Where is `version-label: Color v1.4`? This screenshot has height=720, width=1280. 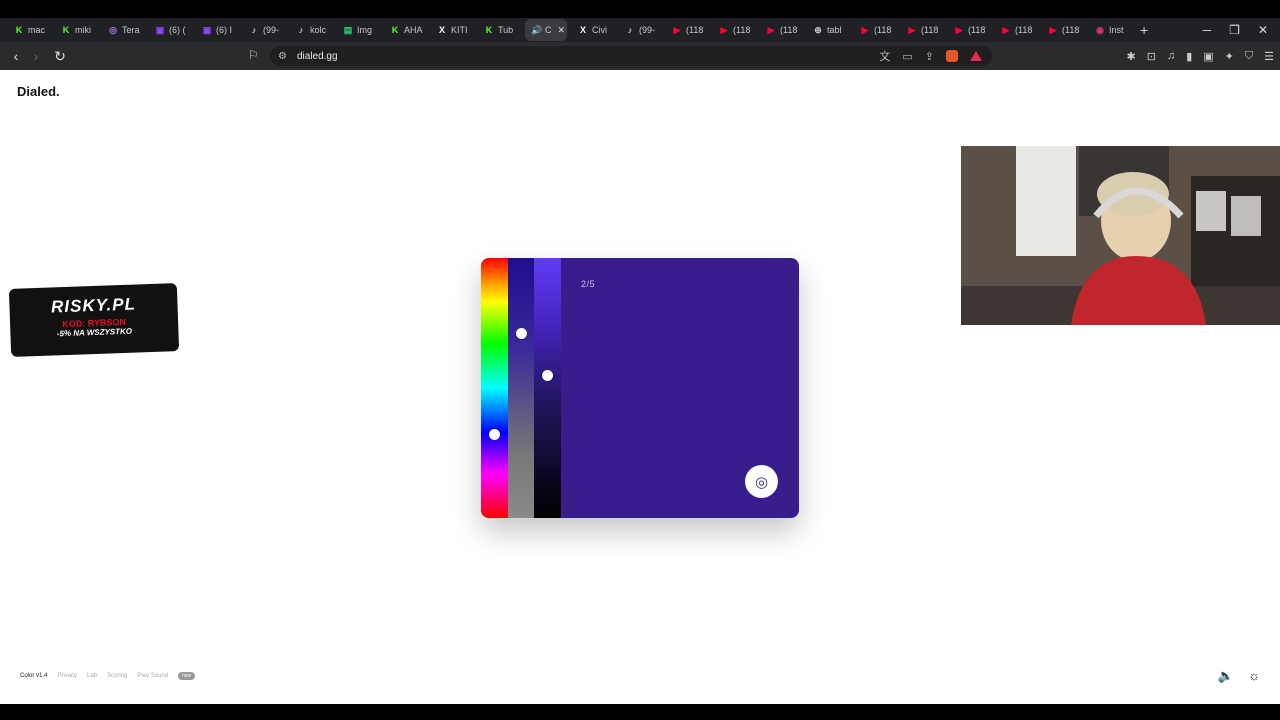 version-label: Color v1.4 is located at coordinates (34, 676).